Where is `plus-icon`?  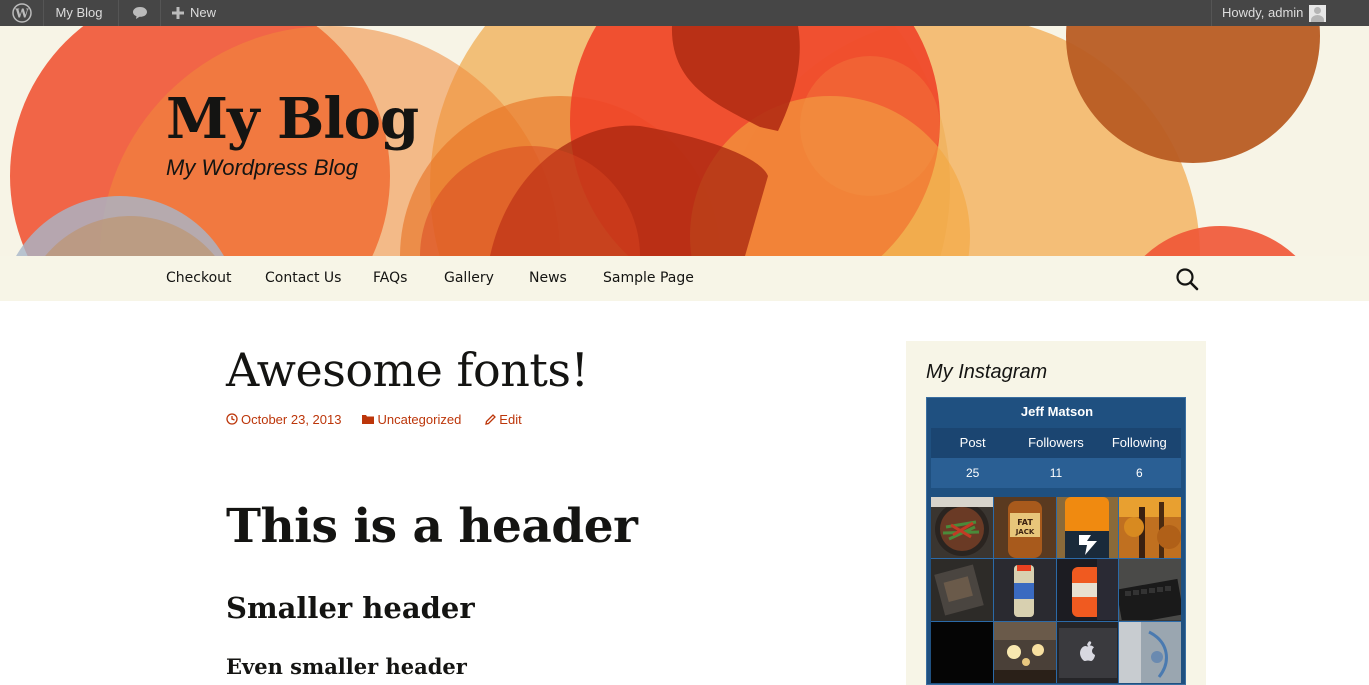
plus-icon is located at coordinates (178, 13).